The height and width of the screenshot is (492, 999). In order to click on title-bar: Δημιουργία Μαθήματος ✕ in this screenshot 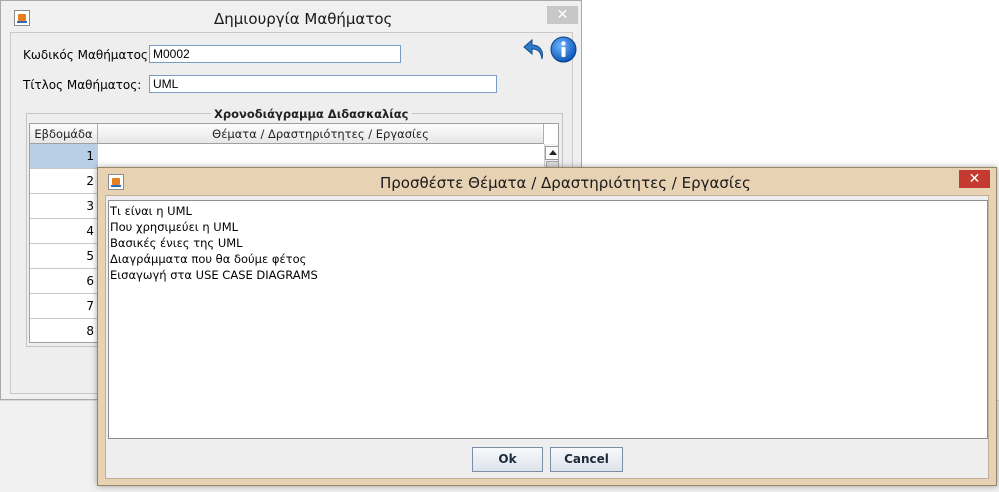, I will do `click(291, 16)`.